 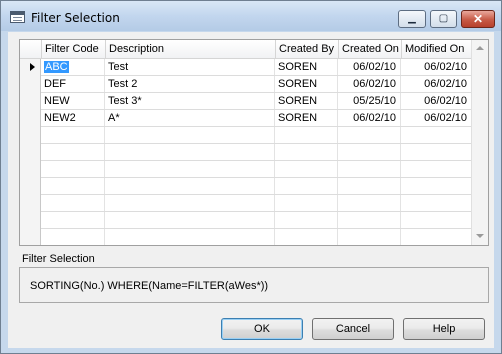 I want to click on column-header-modified-on: Modified On, so click(x=436, y=49).